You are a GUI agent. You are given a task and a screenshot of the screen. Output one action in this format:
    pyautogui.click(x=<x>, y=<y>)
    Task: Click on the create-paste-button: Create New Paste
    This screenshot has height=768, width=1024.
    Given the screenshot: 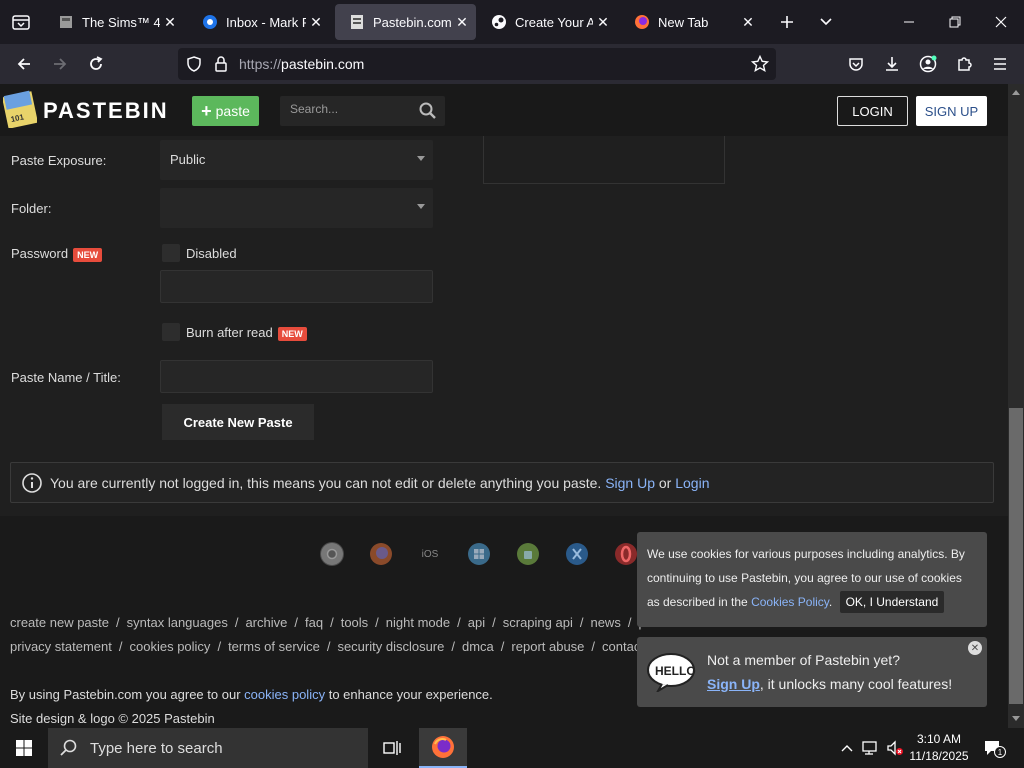 What is the action you would take?
    pyautogui.click(x=238, y=422)
    